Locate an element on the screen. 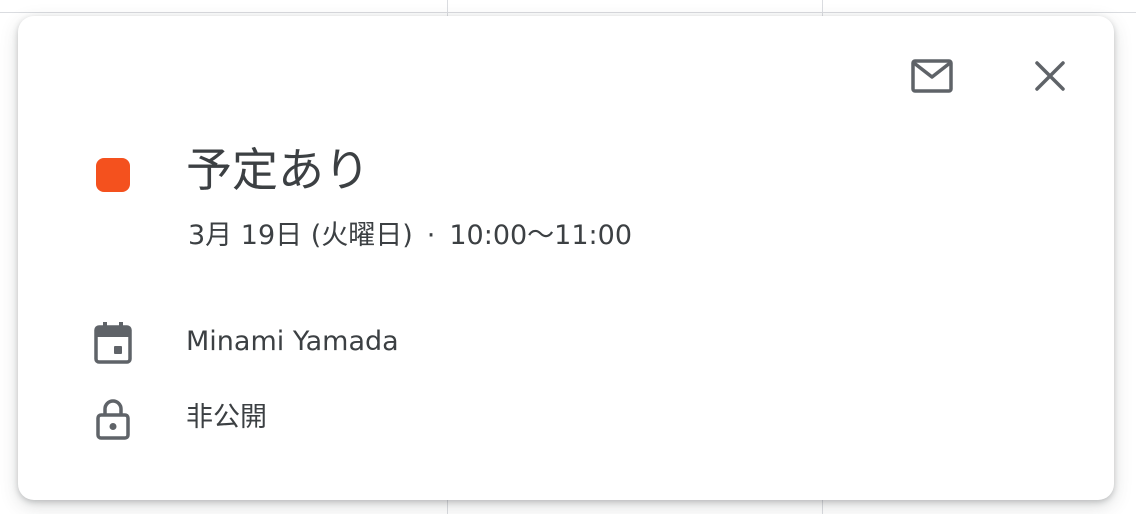  event-time: 10:00〜11:00 is located at coordinates (540, 235).